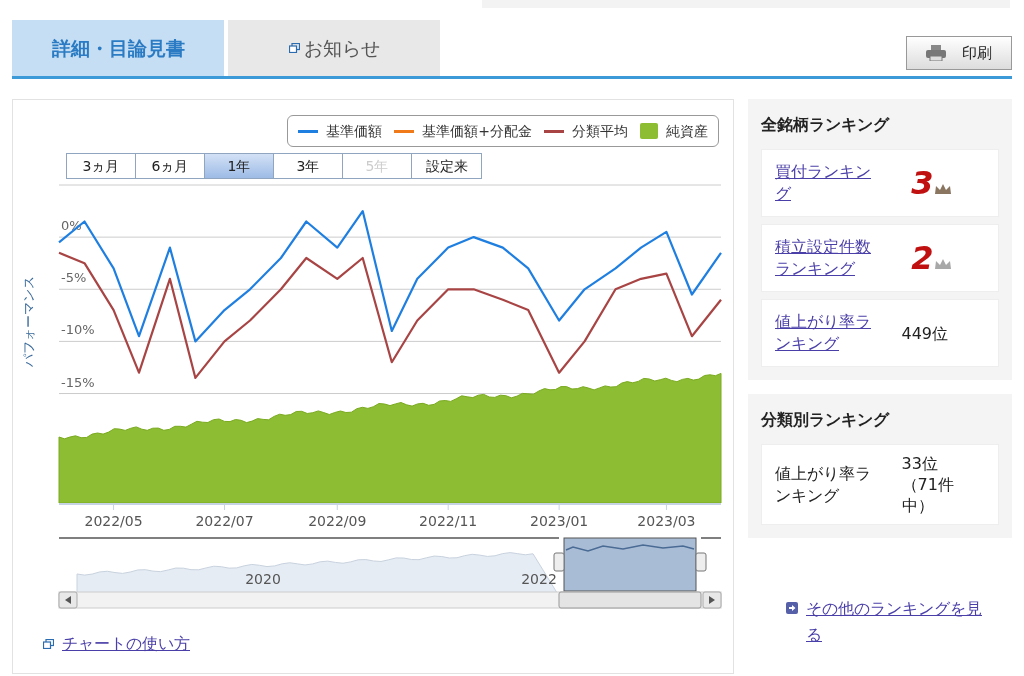  I want to click on x-tick-label: 2022/09, so click(337, 521).